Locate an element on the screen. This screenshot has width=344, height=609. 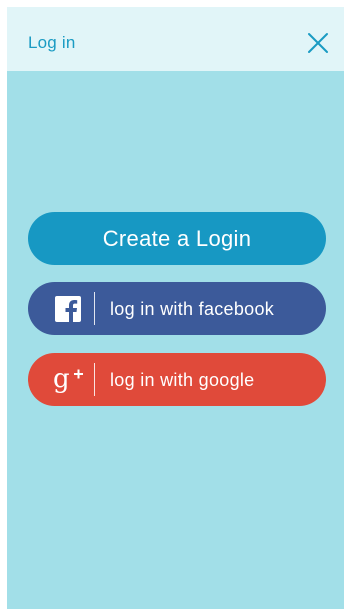
google-plus-icon: g is located at coordinates (69, 379).